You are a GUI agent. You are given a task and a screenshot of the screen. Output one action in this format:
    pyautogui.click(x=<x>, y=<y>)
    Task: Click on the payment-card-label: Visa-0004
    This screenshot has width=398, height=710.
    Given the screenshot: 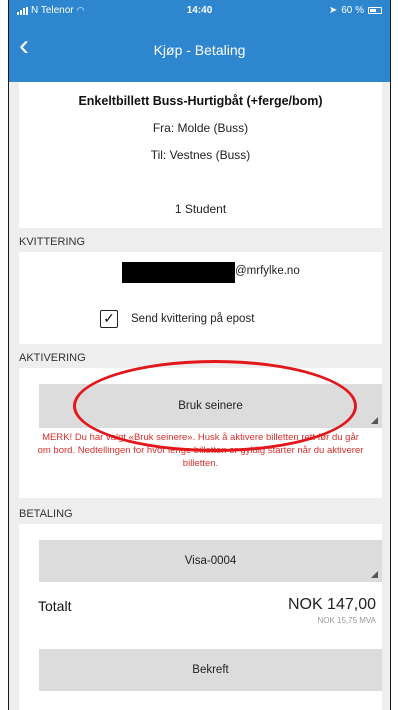 What is the action you would take?
    pyautogui.click(x=210, y=561)
    